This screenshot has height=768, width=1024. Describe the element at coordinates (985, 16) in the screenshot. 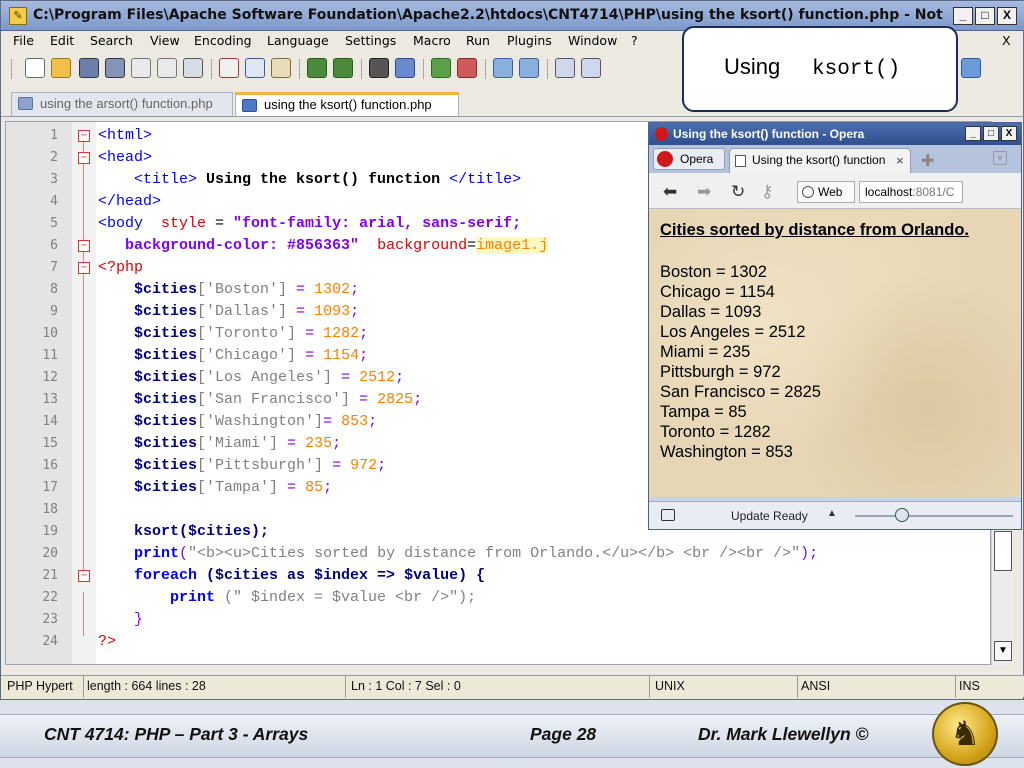

I see `maximize-button: □` at that location.